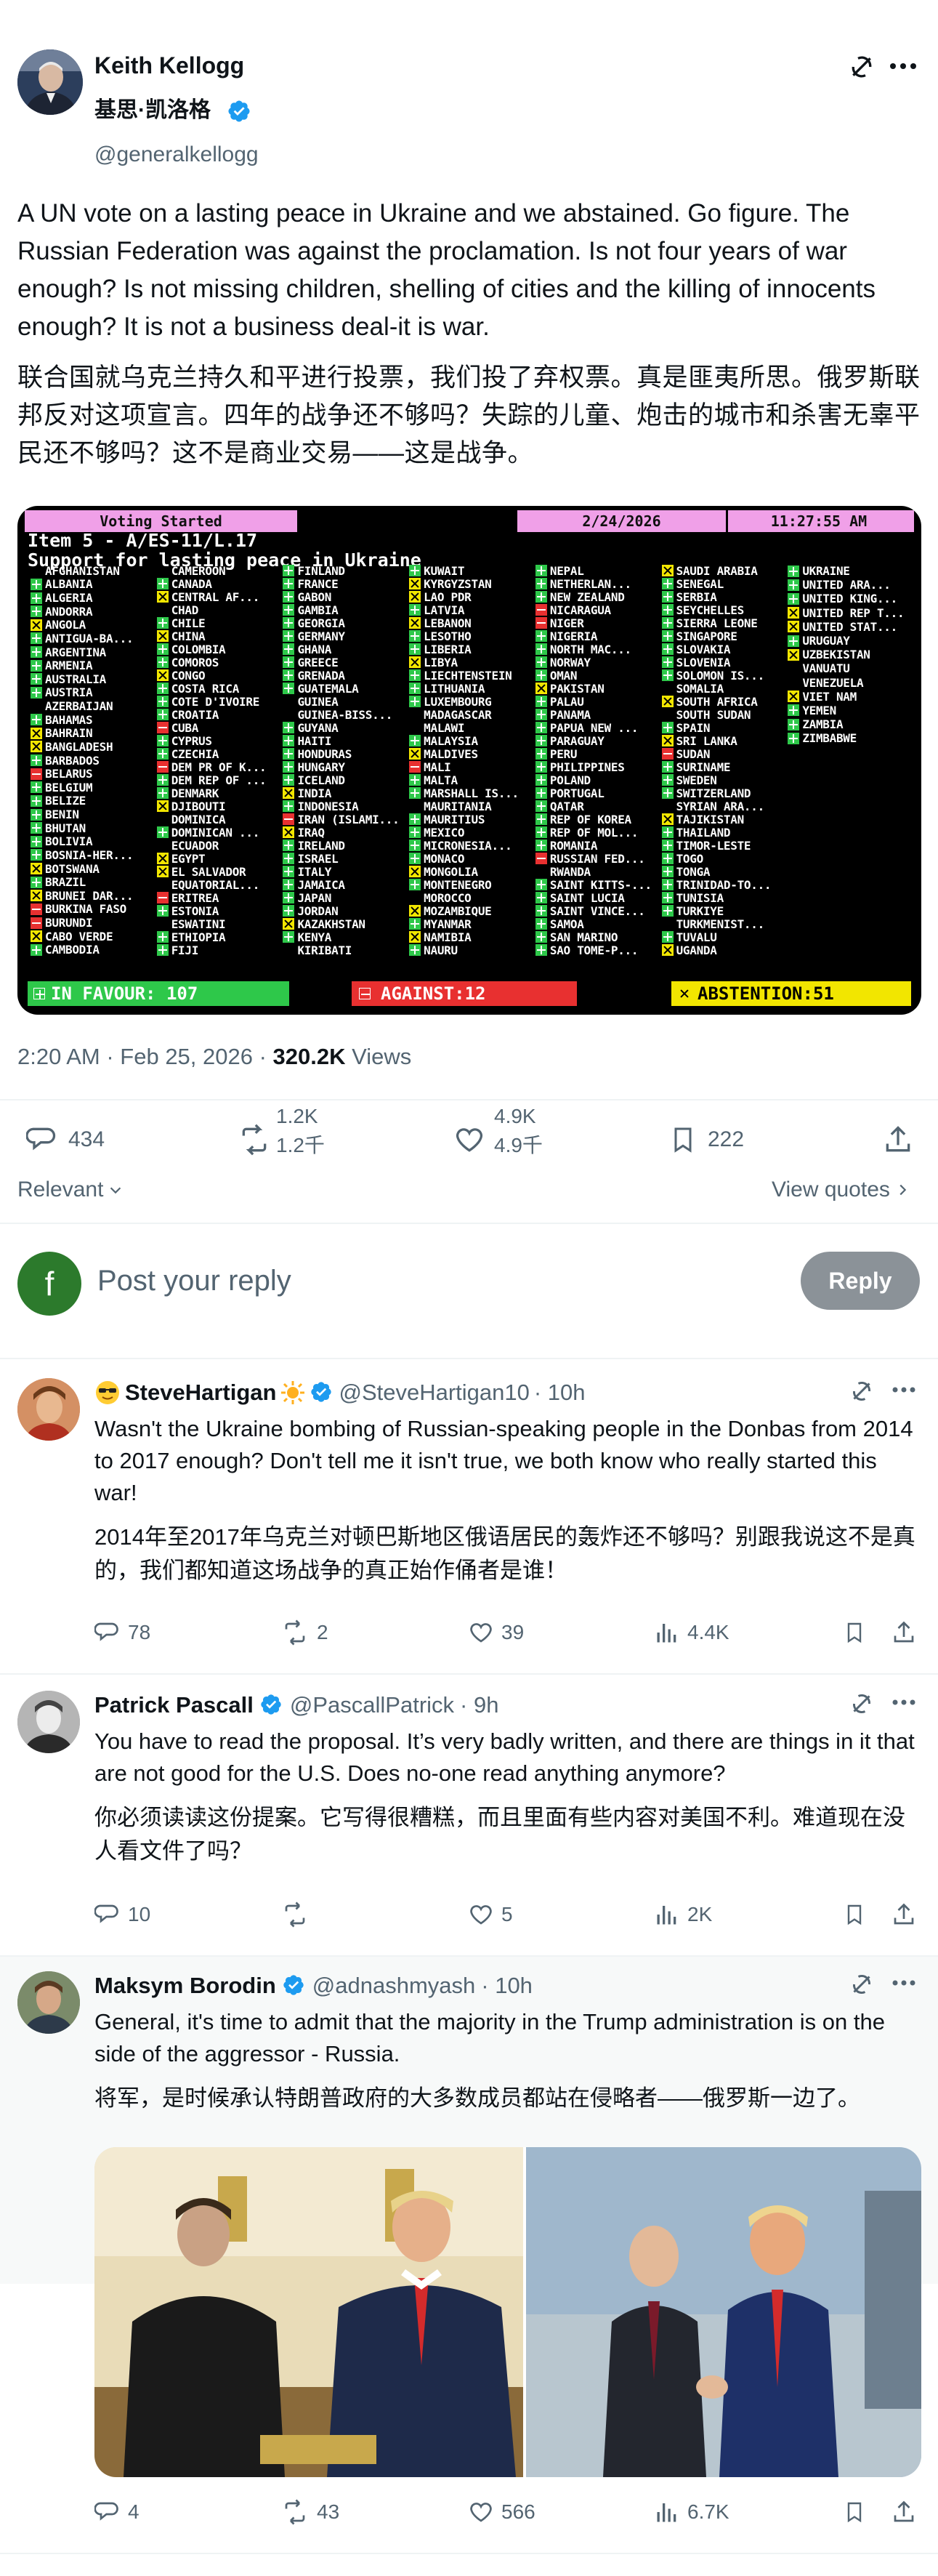 The image size is (938, 2576). I want to click on reply-author-handle: @SteveHartigan10, so click(434, 1393).